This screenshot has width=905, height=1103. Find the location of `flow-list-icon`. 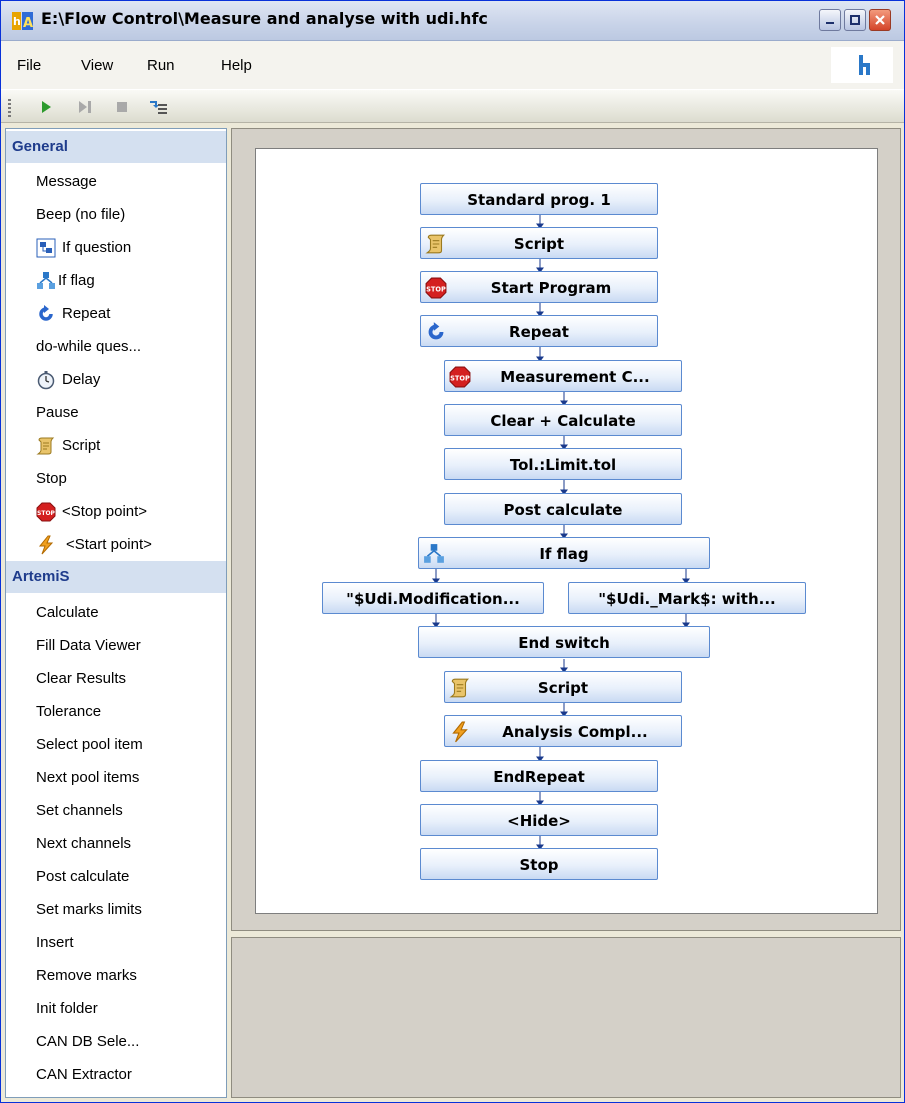

flow-list-icon is located at coordinates (158, 107).